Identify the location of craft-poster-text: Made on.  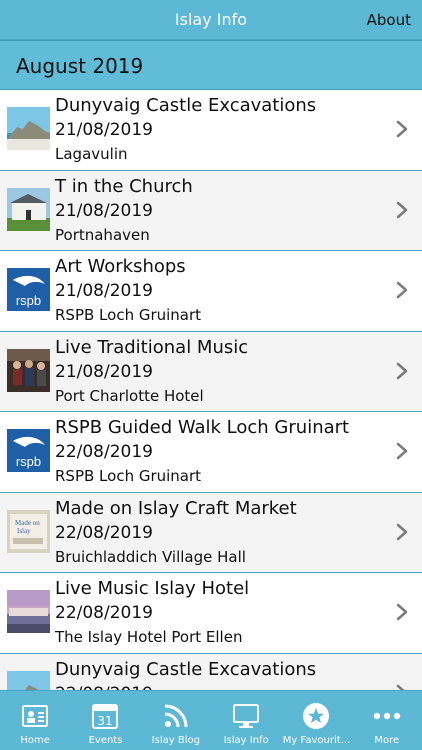
(27, 523).